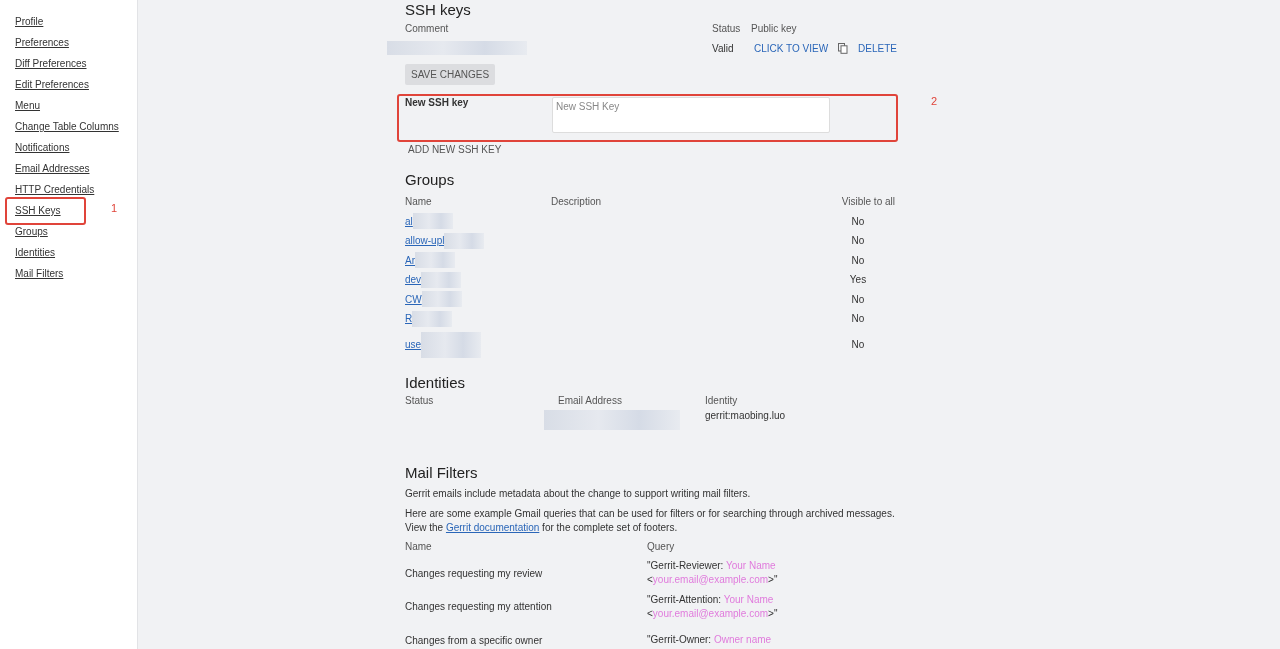  I want to click on sidebar-link: Edit Preferences, so click(52, 84).